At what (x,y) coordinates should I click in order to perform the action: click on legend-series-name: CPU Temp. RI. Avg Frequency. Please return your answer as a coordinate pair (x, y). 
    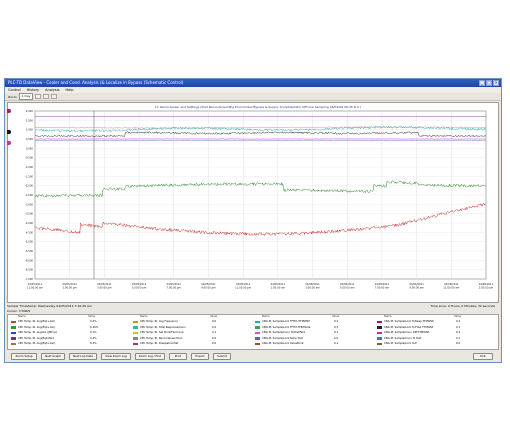
    Looking at the image, I should click on (159, 321).